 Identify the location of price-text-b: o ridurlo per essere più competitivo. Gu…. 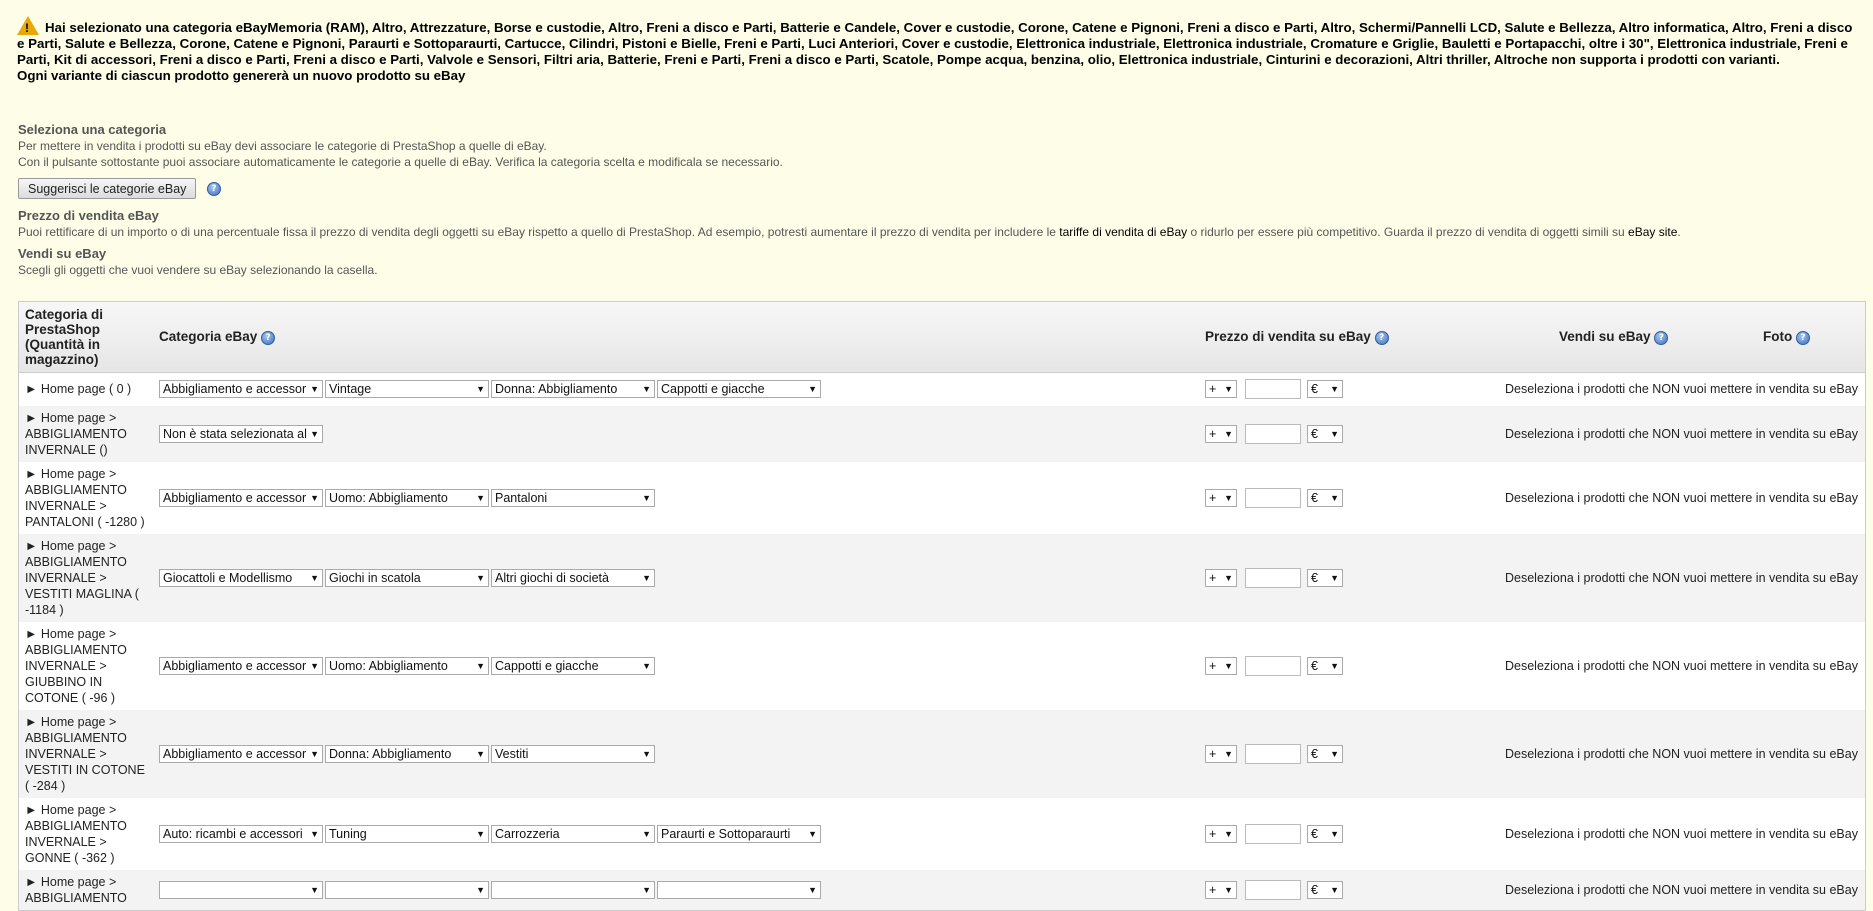
(1408, 232).